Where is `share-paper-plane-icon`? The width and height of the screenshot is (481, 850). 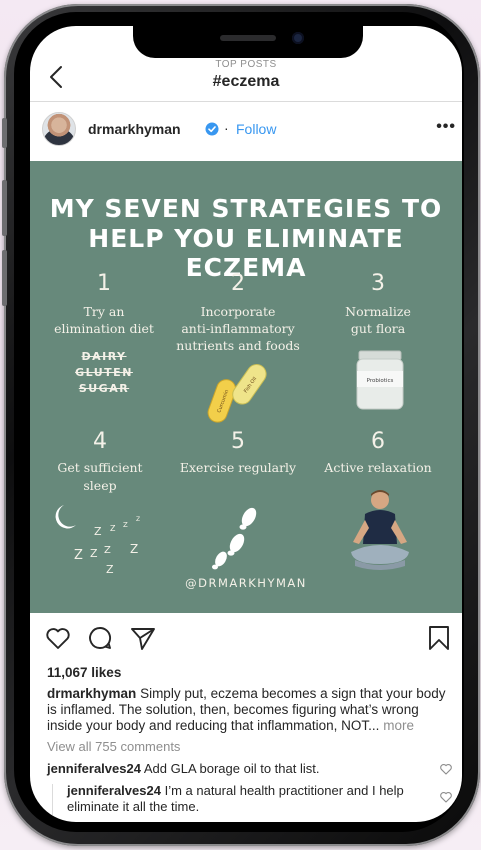 share-paper-plane-icon is located at coordinates (143, 638).